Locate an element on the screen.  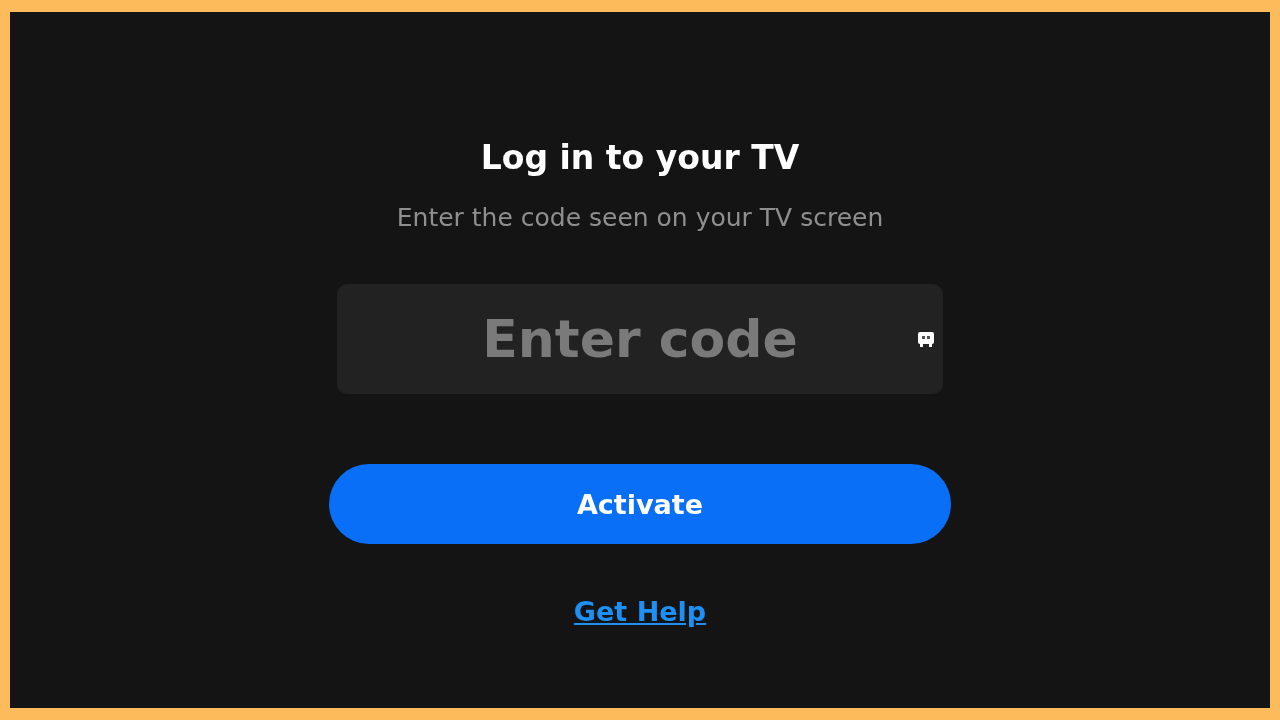
activate-button: Activate is located at coordinates (640, 504).